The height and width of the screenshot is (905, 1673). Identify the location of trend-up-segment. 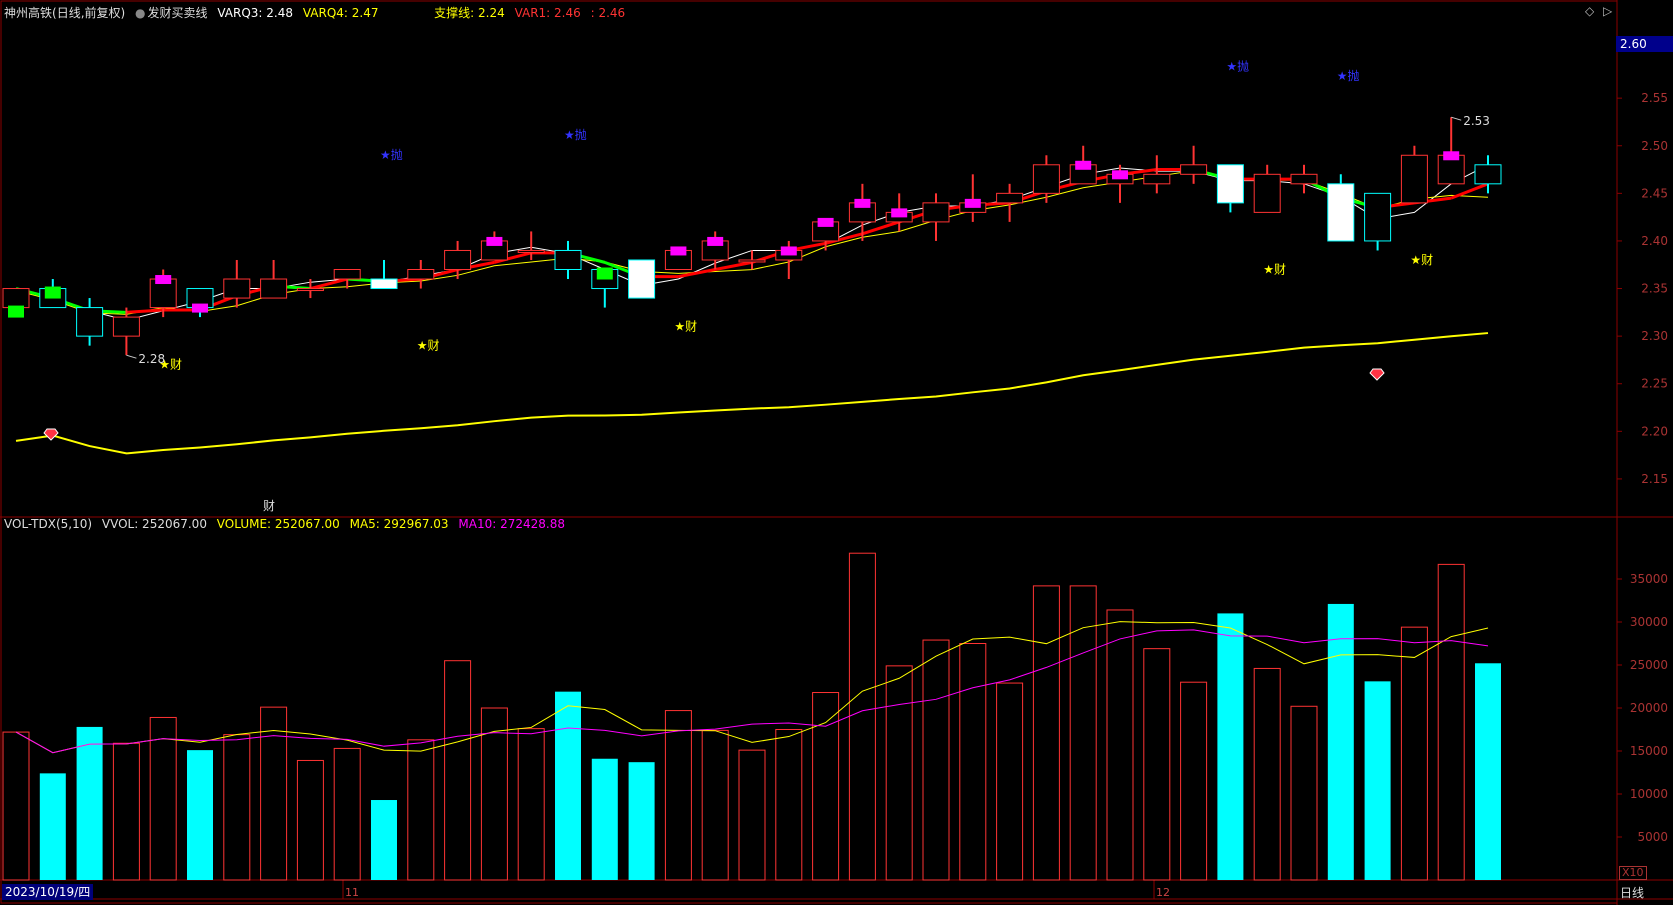
(733, 265).